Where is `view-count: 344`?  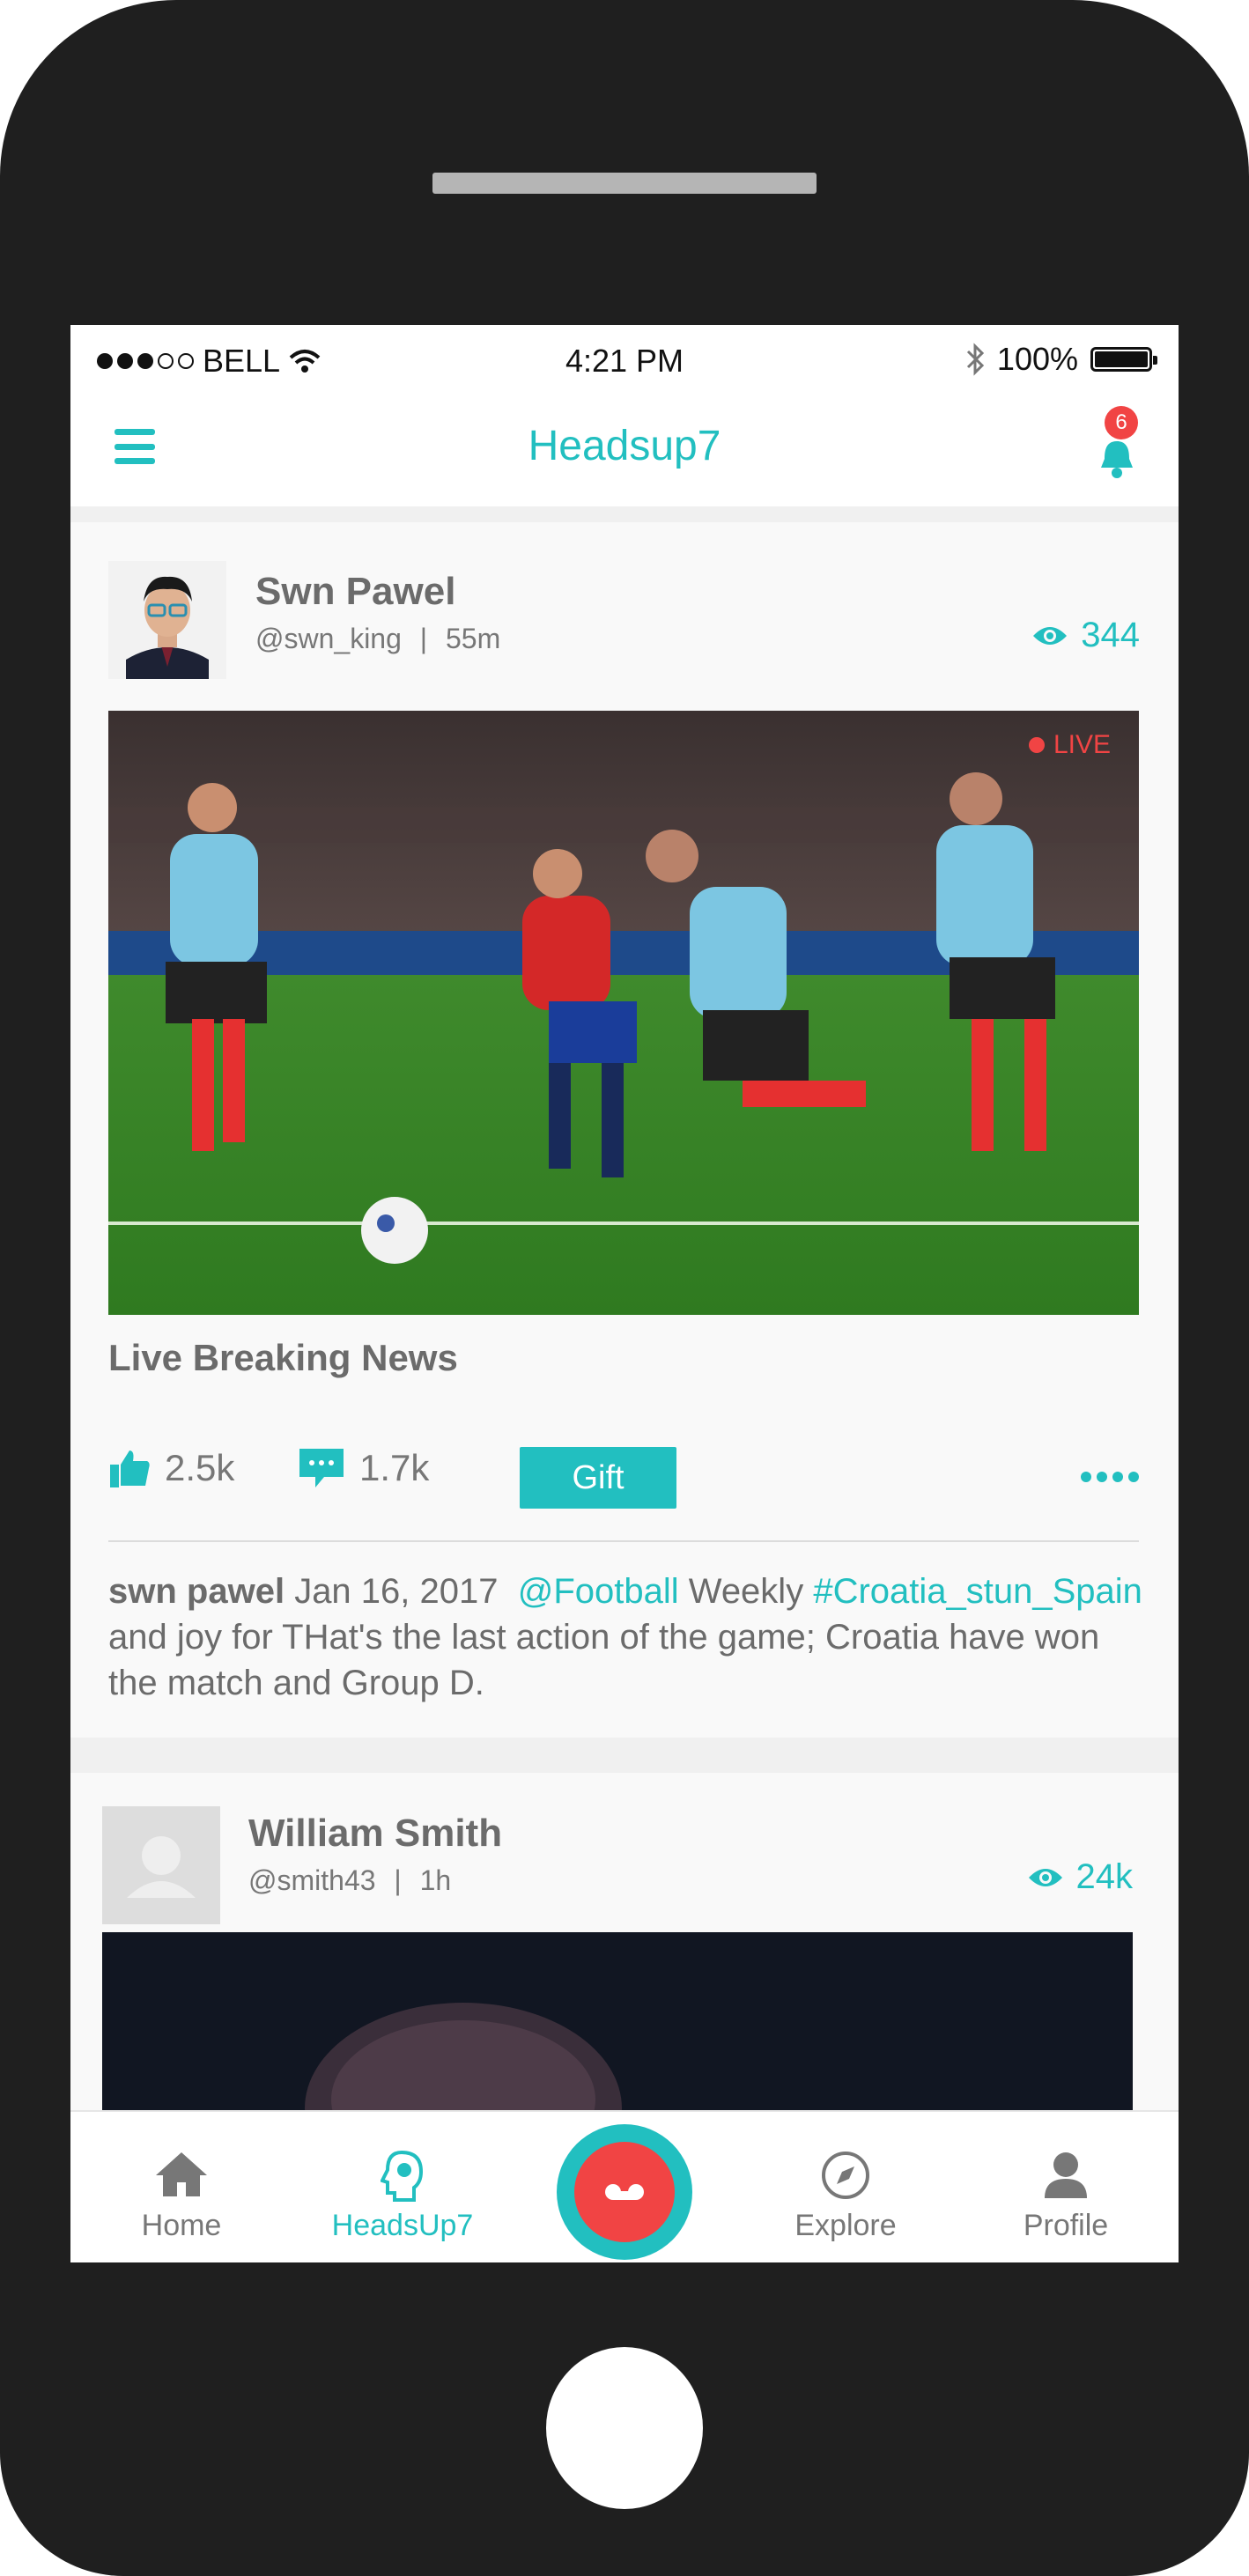 view-count: 344 is located at coordinates (1086, 635).